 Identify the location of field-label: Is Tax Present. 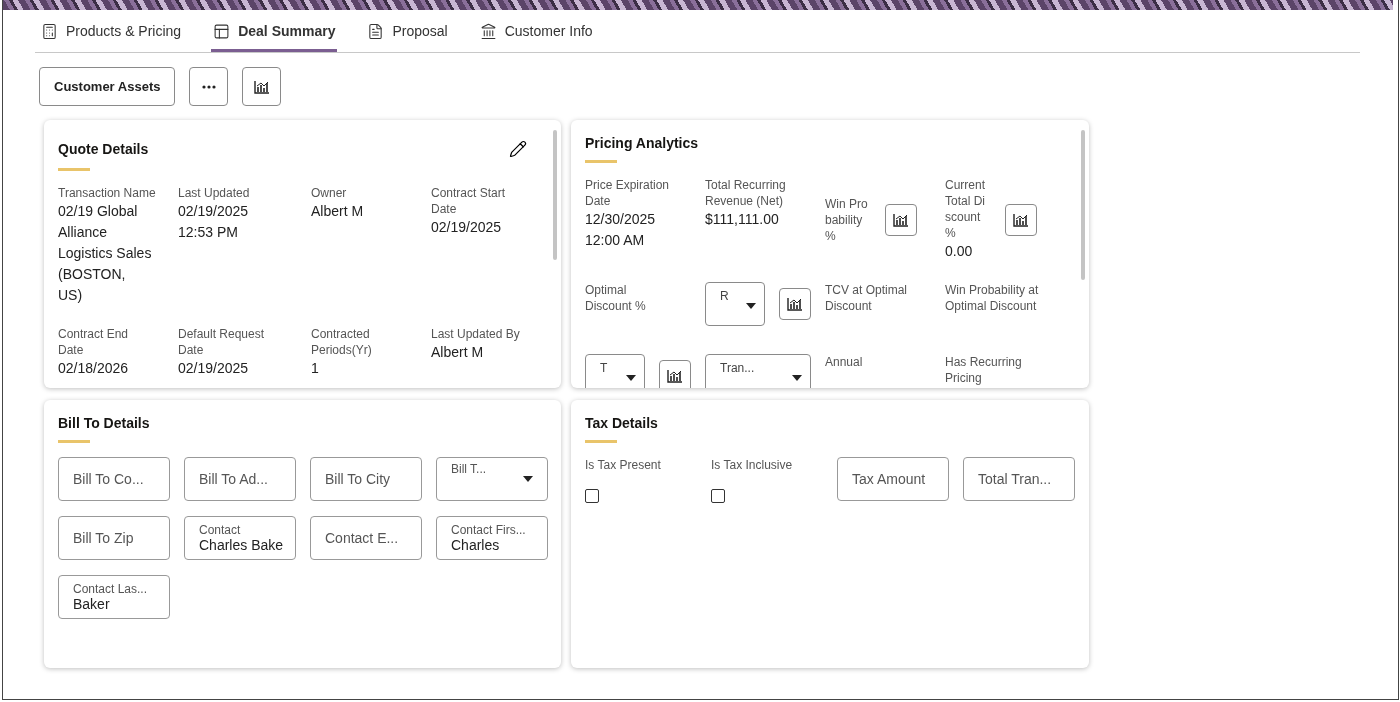
(623, 465).